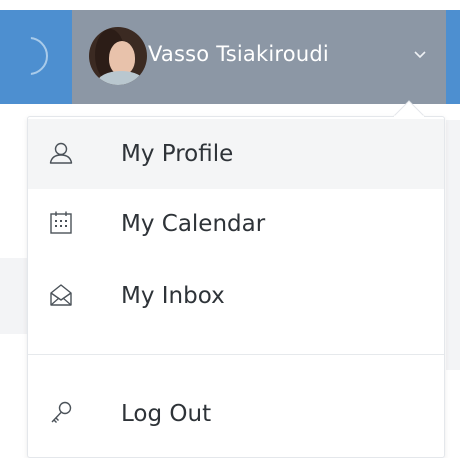  I want to click on user-name: Vasso Tsiakiroudi, so click(238, 54).